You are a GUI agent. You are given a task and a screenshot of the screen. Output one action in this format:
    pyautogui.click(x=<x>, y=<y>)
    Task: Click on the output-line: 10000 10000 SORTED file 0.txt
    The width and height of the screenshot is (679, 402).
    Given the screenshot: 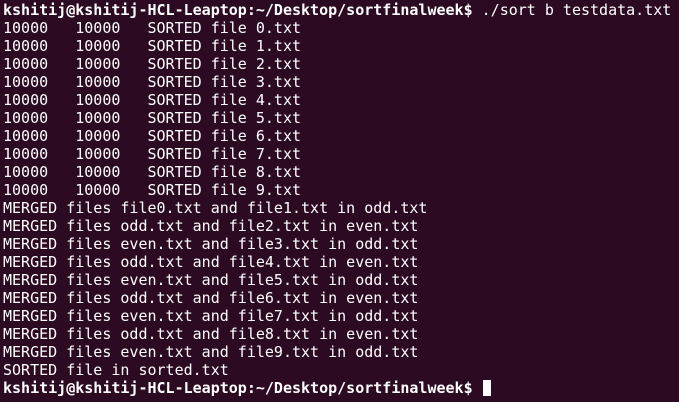 What is the action you would take?
    pyautogui.click(x=152, y=28)
    